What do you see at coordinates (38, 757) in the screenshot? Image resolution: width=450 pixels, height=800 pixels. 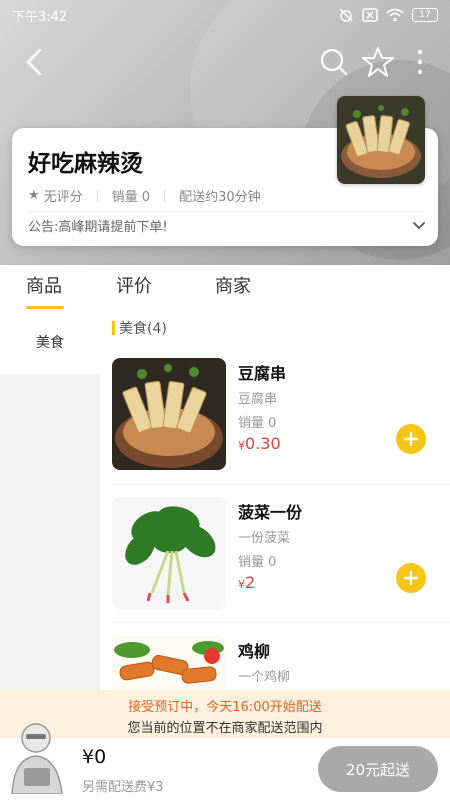 I see `cart-character-icon` at bounding box center [38, 757].